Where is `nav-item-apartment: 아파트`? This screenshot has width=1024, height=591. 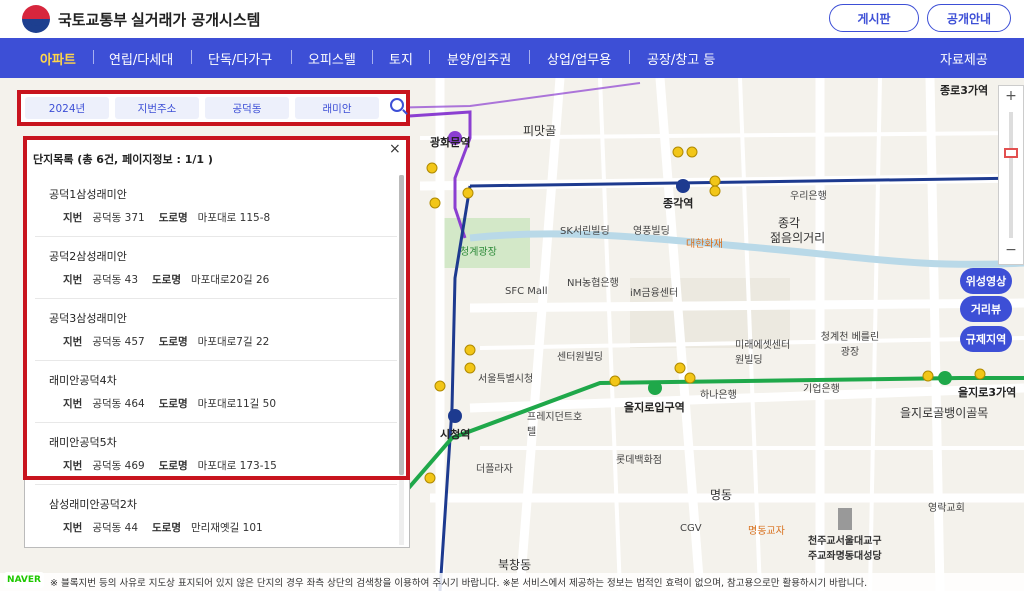
nav-item-apartment: 아파트 is located at coordinates (58, 58).